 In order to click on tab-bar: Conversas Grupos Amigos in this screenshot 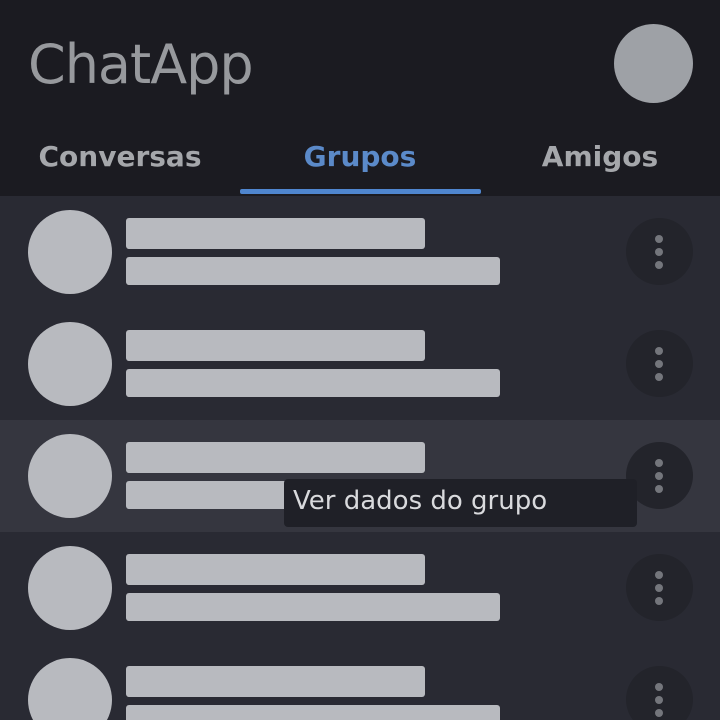, I will do `click(360, 158)`.